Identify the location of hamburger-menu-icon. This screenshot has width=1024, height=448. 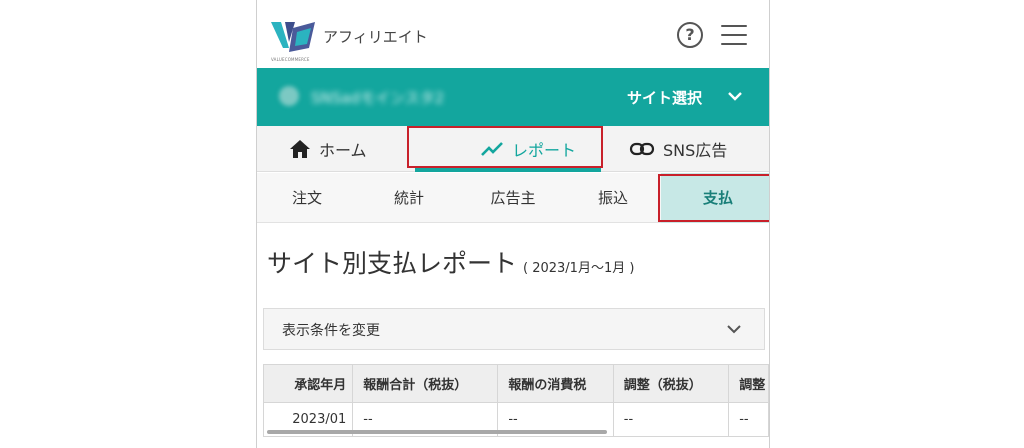
(734, 35).